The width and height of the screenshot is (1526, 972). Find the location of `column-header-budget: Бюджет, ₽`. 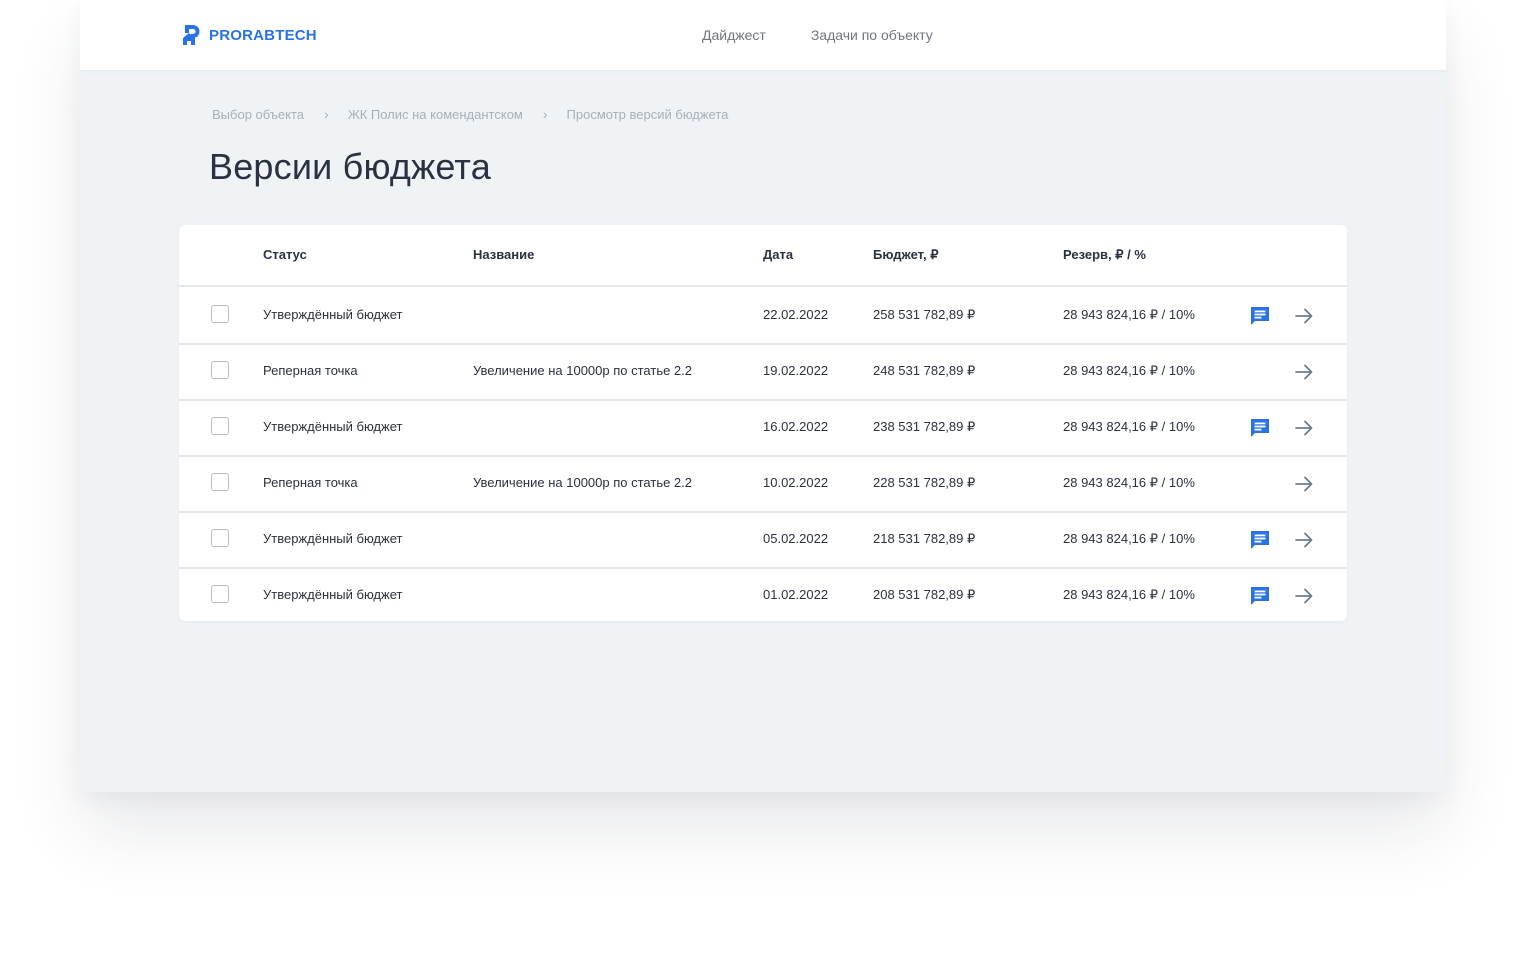

column-header-budget: Бюджет, ₽ is located at coordinates (906, 255).